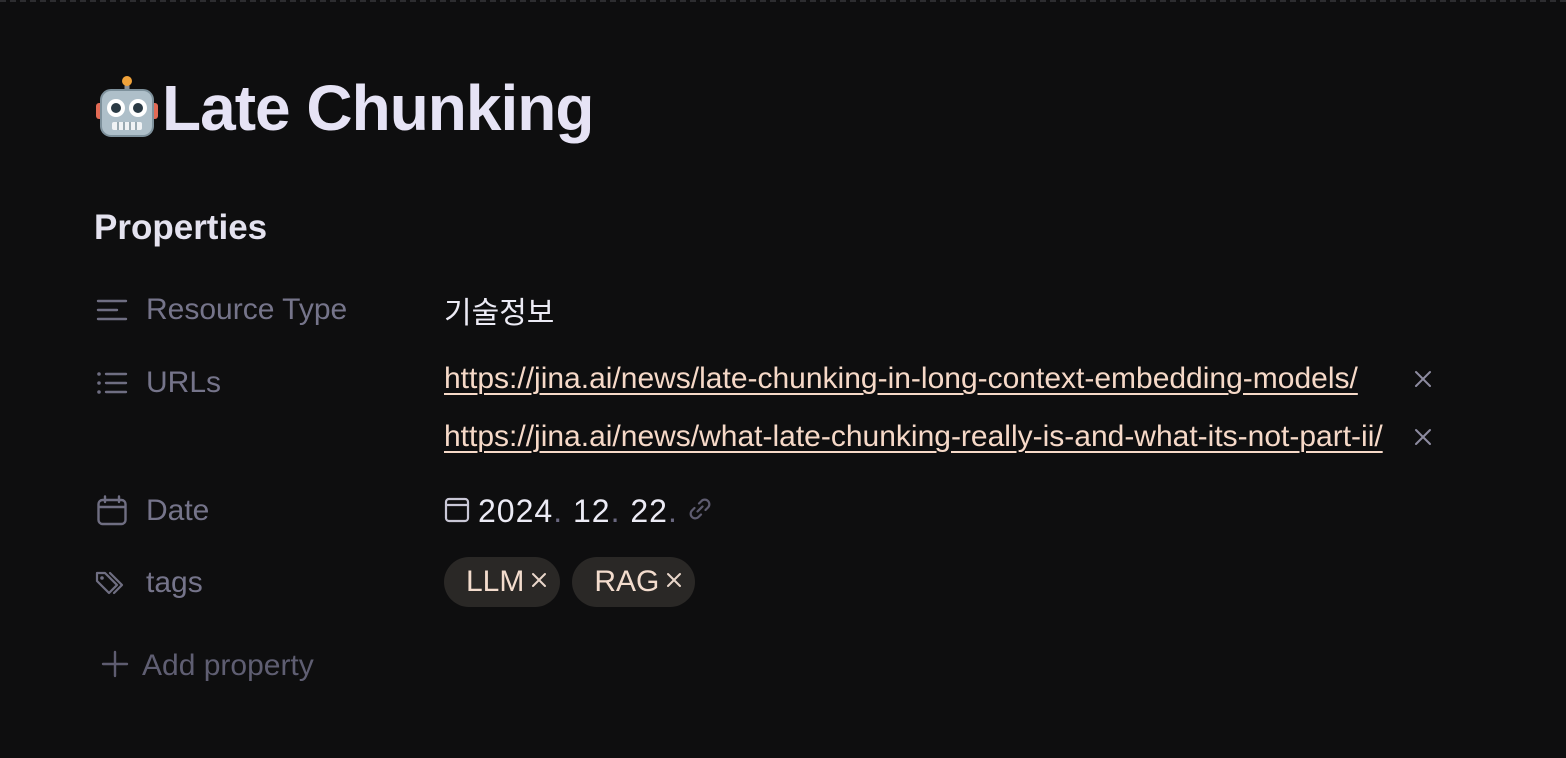 This screenshot has height=758, width=1566. Describe the element at coordinates (181, 227) in the screenshot. I see `properties-heading: Properties` at that location.